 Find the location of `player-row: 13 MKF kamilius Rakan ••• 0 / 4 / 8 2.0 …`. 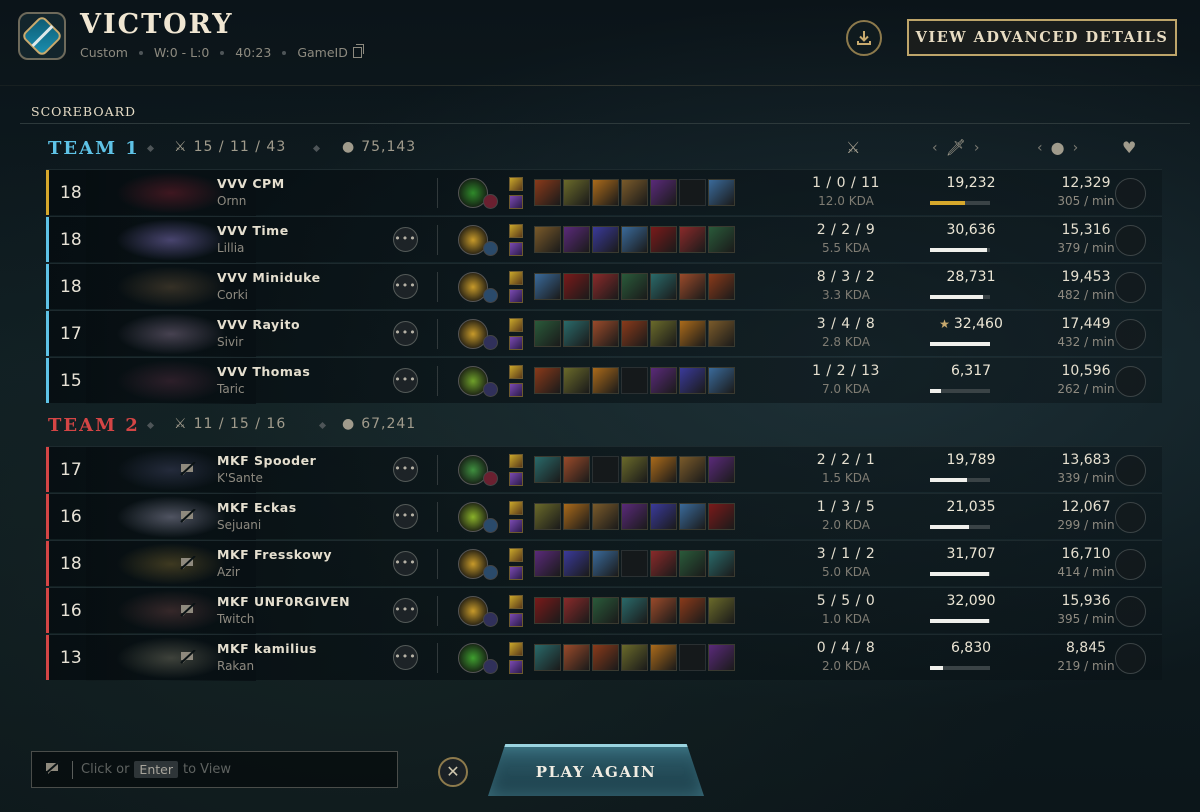

player-row: 13 MKF kamilius Rakan ••• 0 / 4 / 8 2.0 … is located at coordinates (604, 657).